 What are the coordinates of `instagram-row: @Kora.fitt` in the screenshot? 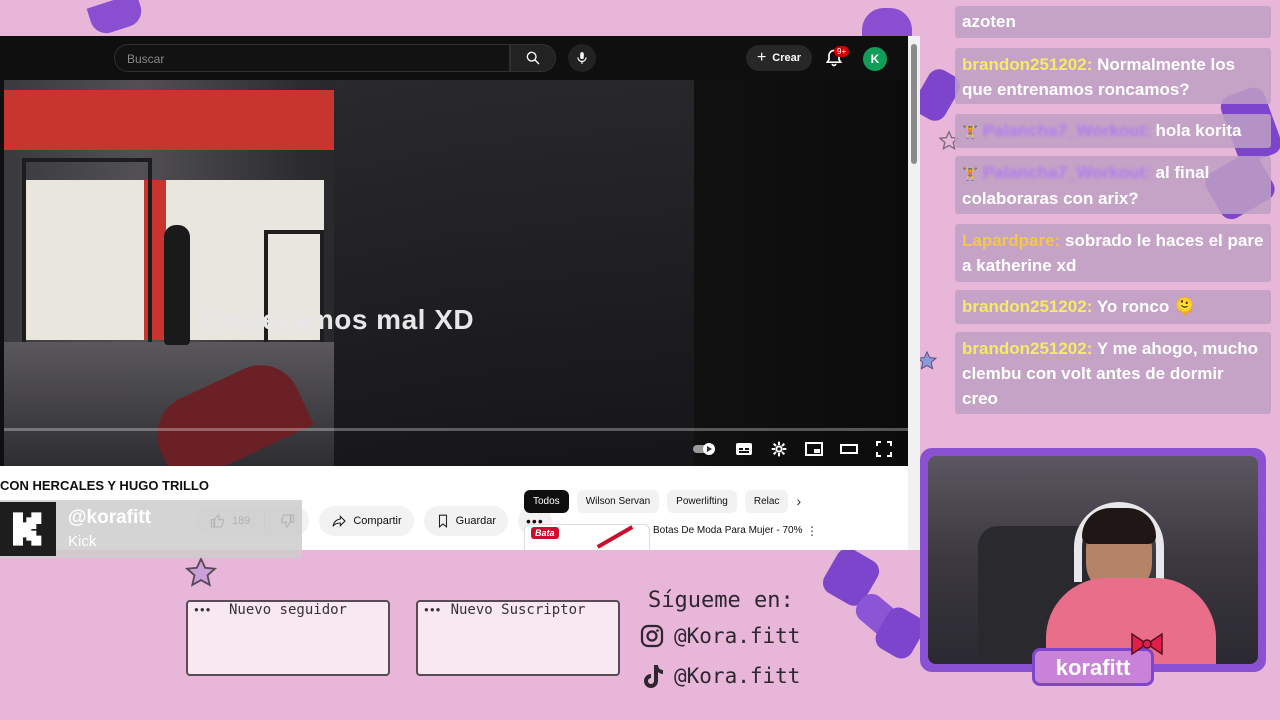 It's located at (720, 636).